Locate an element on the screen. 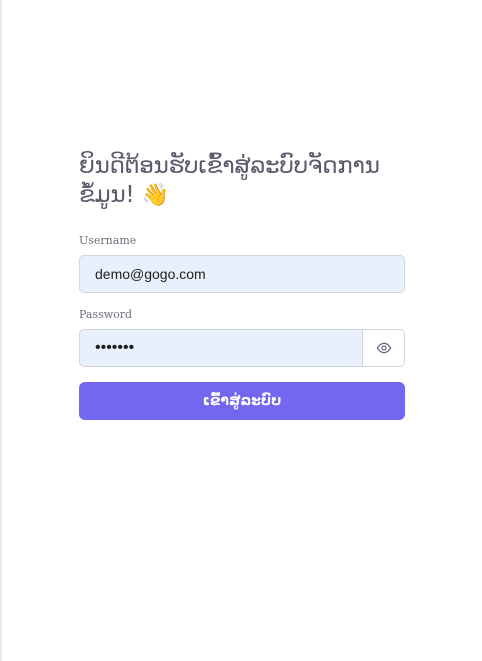  login-button: ເຂົ້າສູ່ລະບົບ is located at coordinates (242, 401).